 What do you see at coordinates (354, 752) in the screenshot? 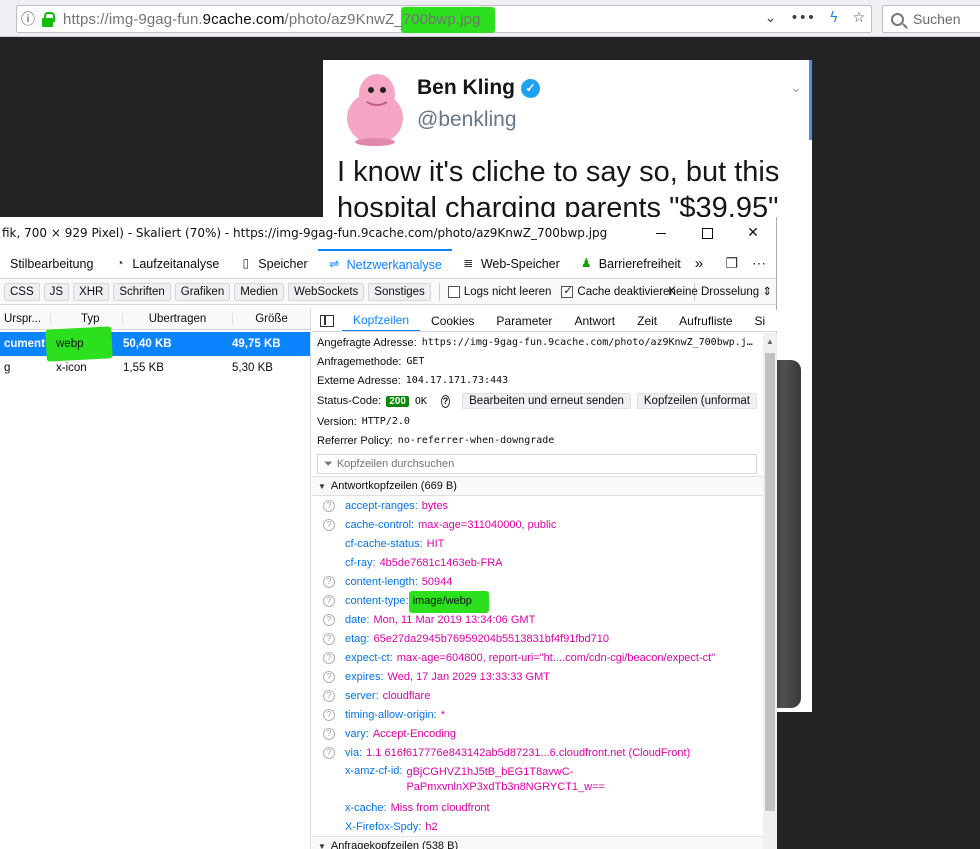
I see `header-name: via:` at bounding box center [354, 752].